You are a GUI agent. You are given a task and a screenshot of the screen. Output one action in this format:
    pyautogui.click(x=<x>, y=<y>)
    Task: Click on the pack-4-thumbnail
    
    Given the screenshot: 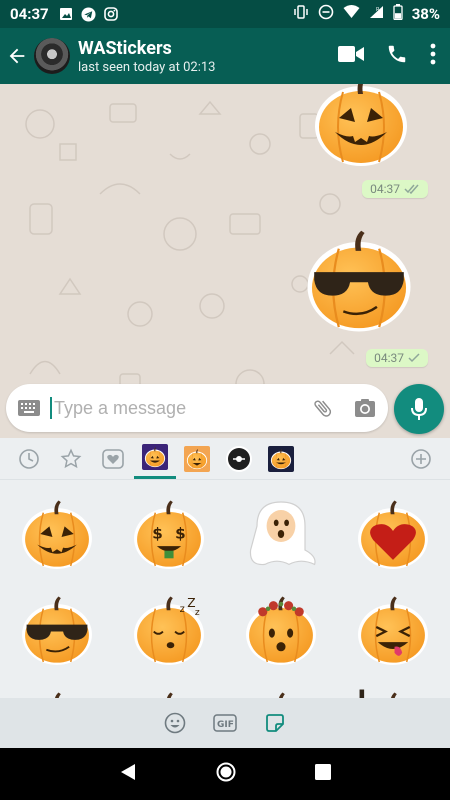 What is the action you would take?
    pyautogui.click(x=281, y=458)
    